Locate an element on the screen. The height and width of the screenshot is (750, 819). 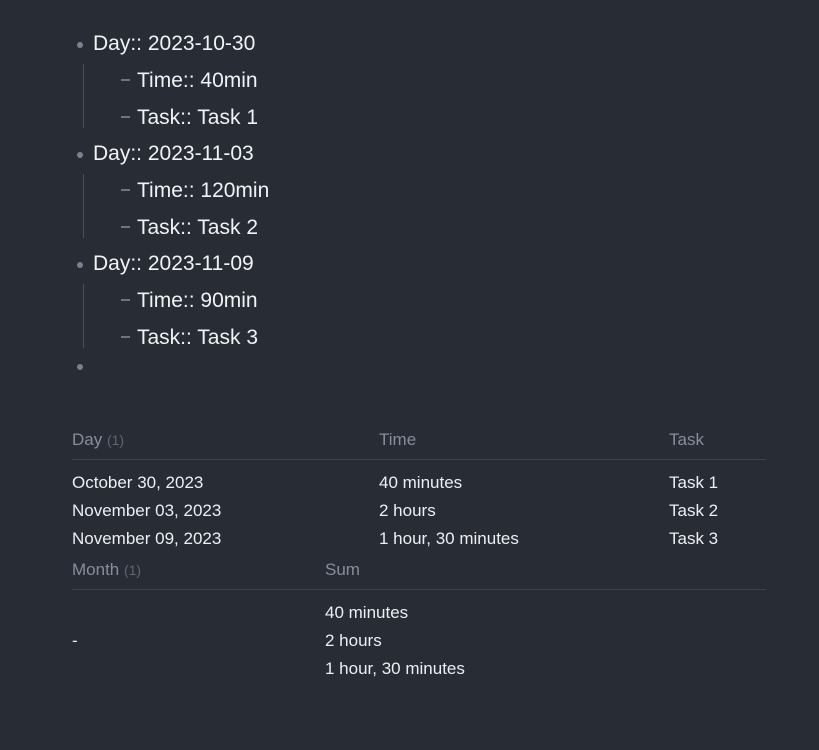
cell-month: - is located at coordinates (75, 640).